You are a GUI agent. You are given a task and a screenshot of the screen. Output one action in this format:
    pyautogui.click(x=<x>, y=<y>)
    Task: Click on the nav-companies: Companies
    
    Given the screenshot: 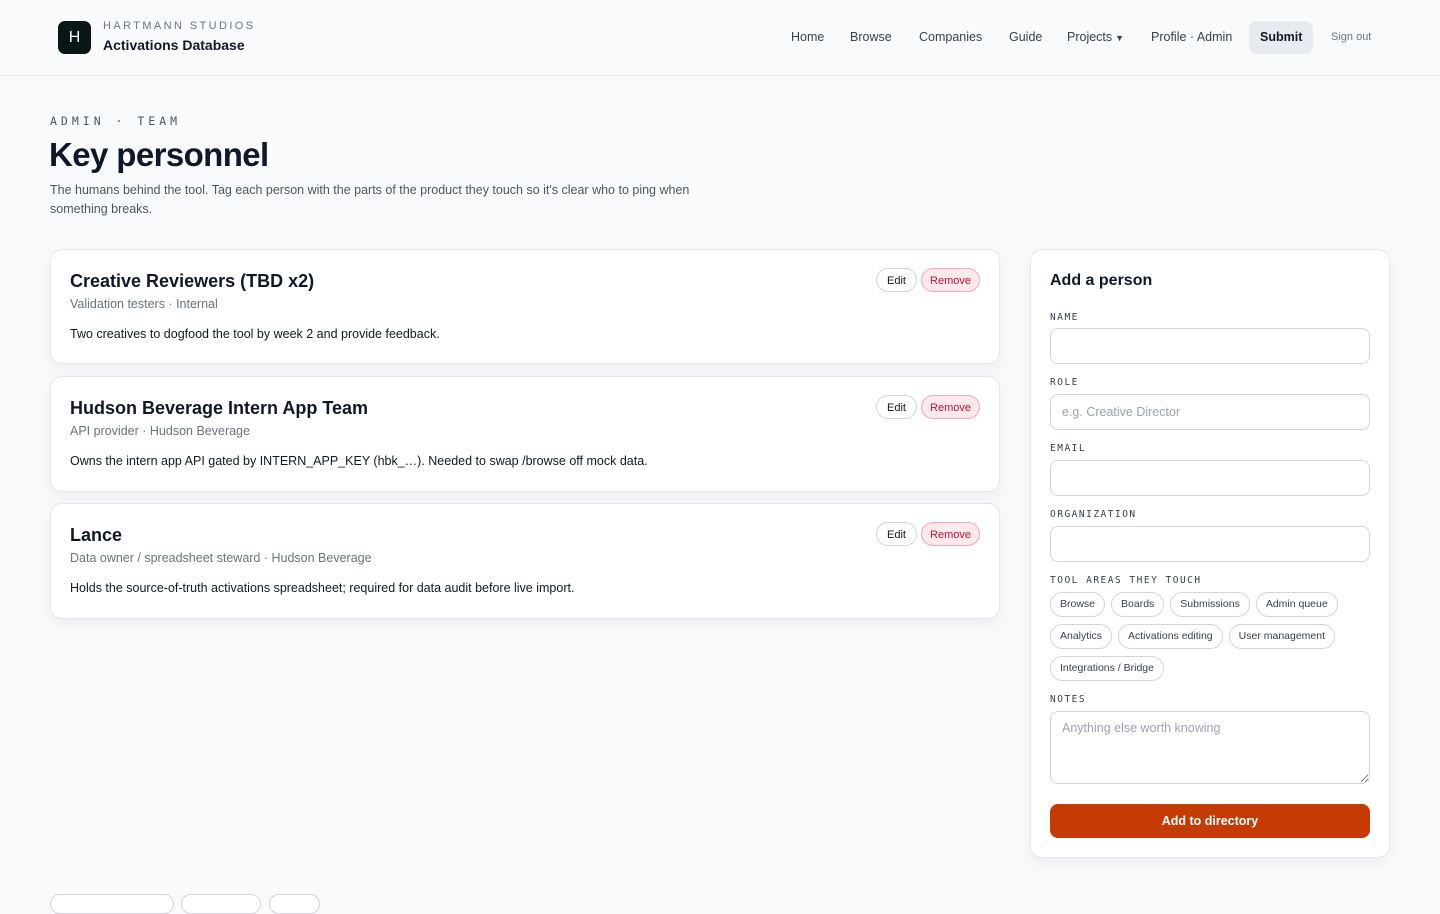 What is the action you would take?
    pyautogui.click(x=950, y=37)
    